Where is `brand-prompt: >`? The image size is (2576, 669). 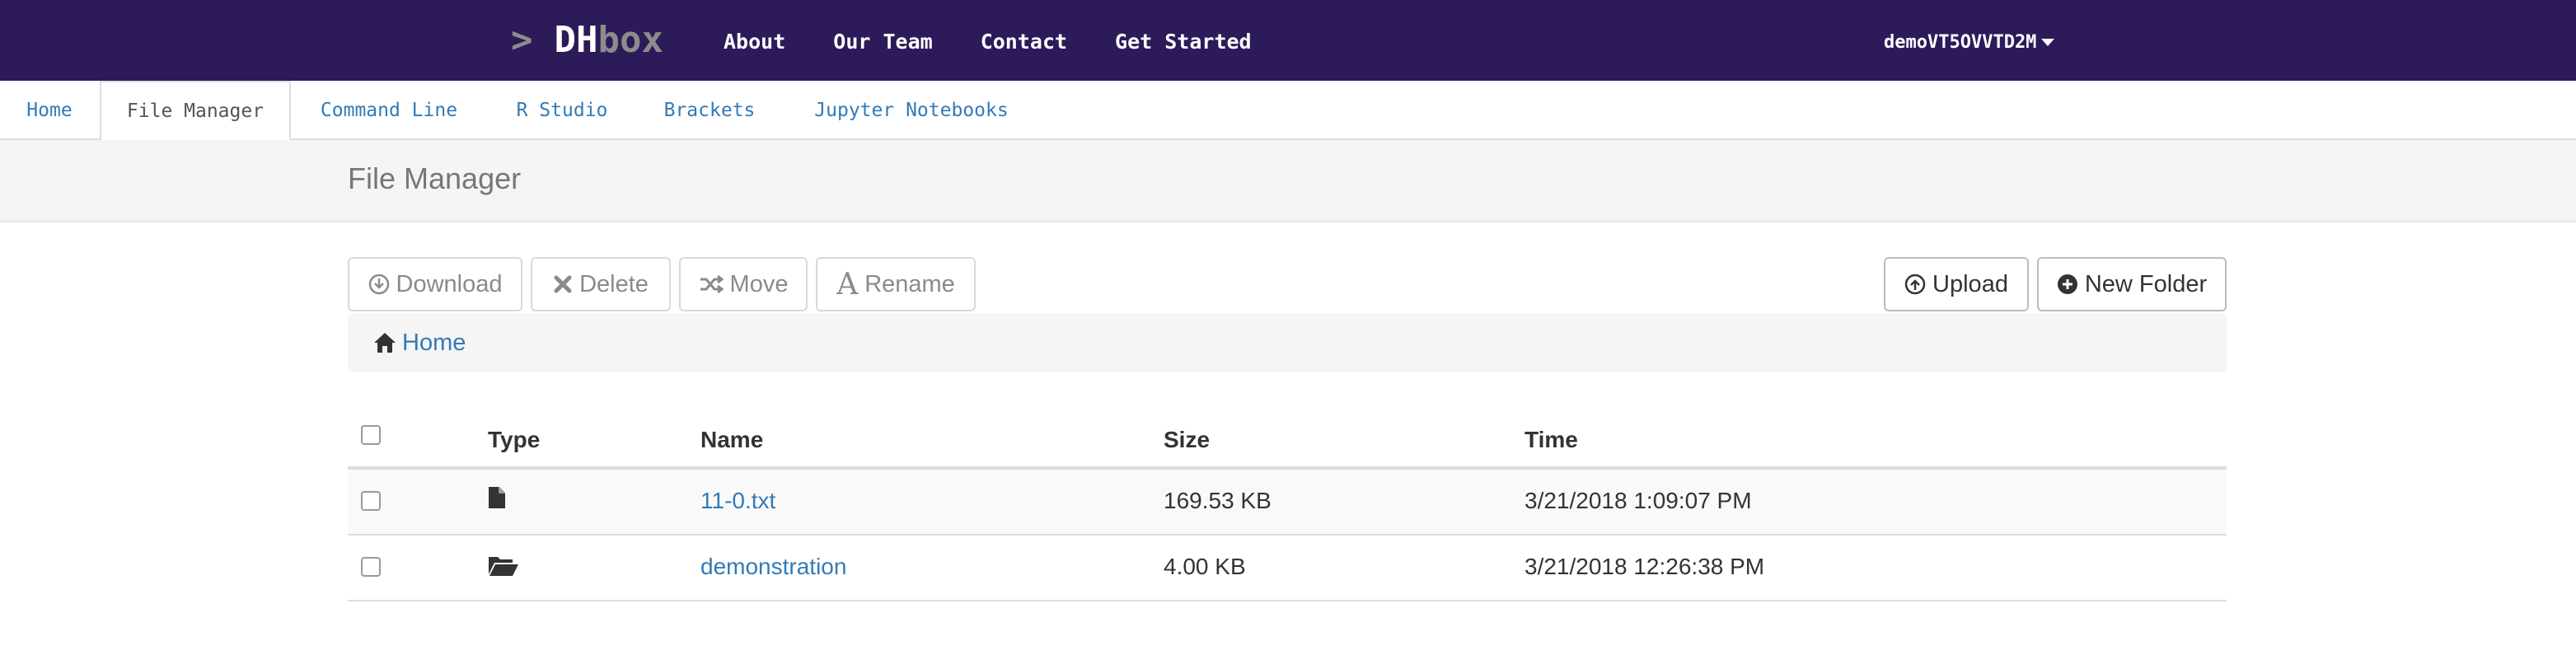 brand-prompt: > is located at coordinates (522, 40).